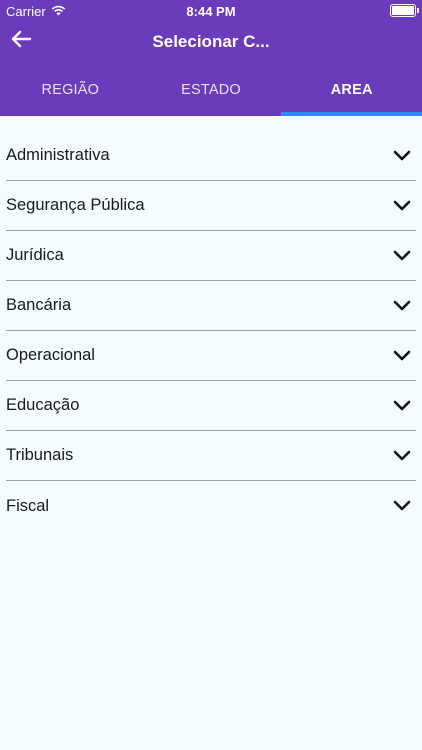 The image size is (422, 750). I want to click on battery-fill, so click(403, 10).